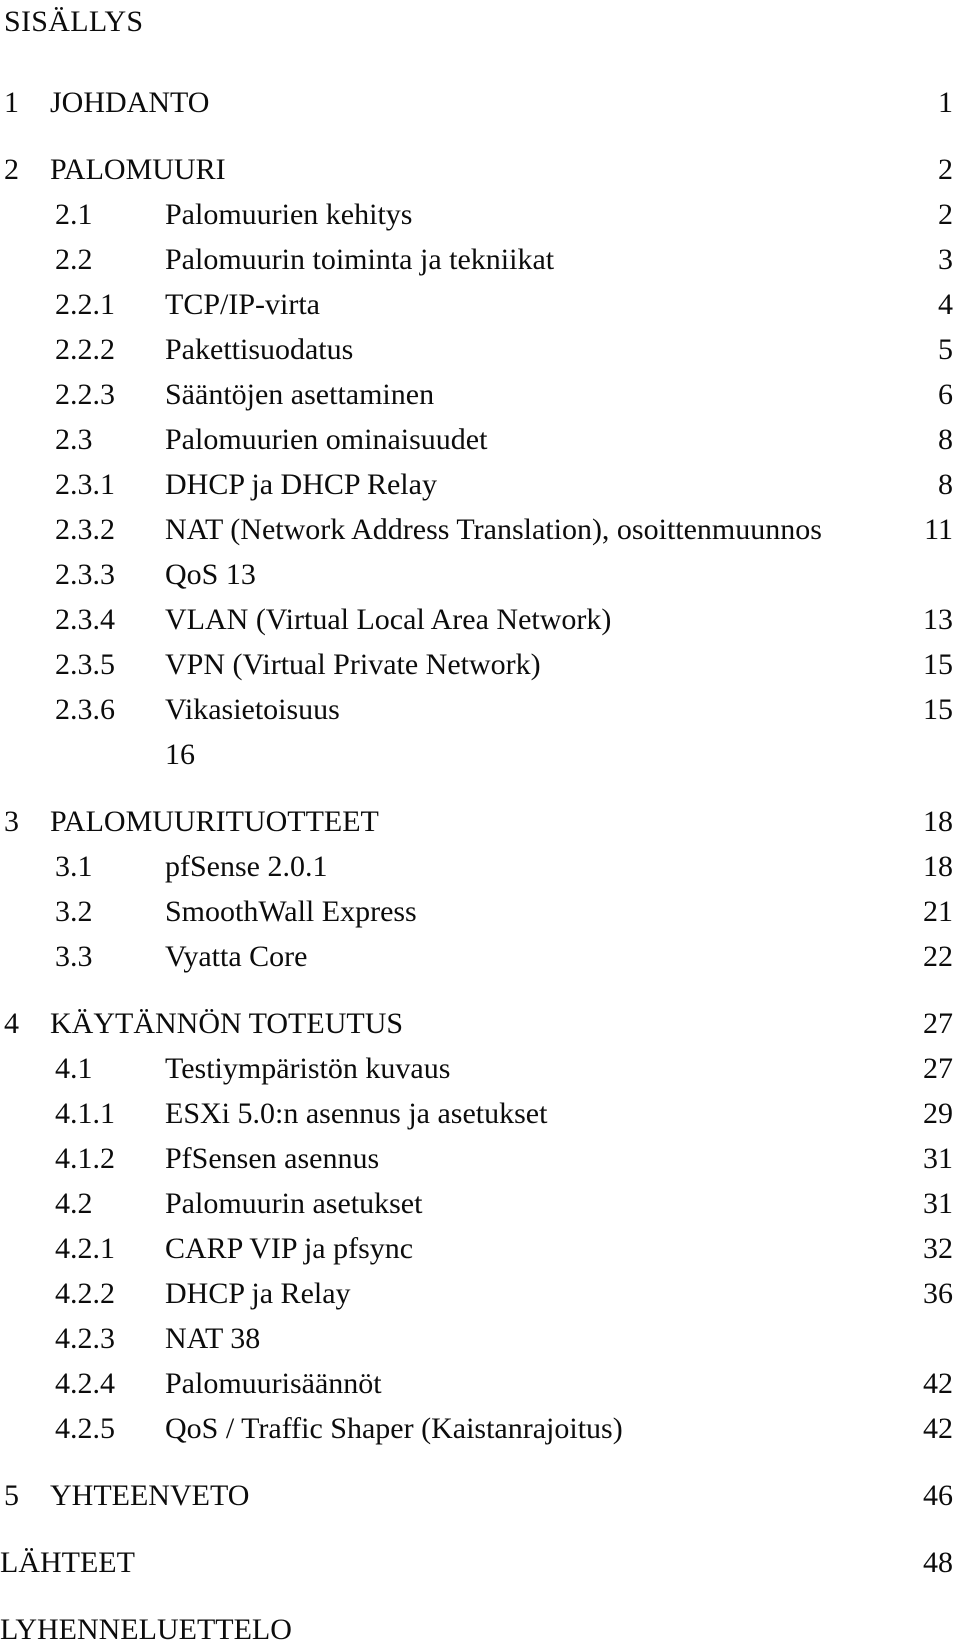 The height and width of the screenshot is (1652, 960). Describe the element at coordinates (11, 1495) in the screenshot. I see `toc-entry-number: 5` at that location.